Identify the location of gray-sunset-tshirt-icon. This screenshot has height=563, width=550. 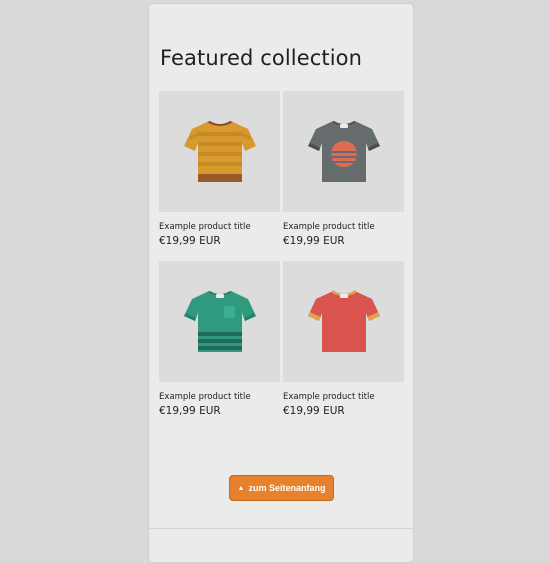
(343, 151).